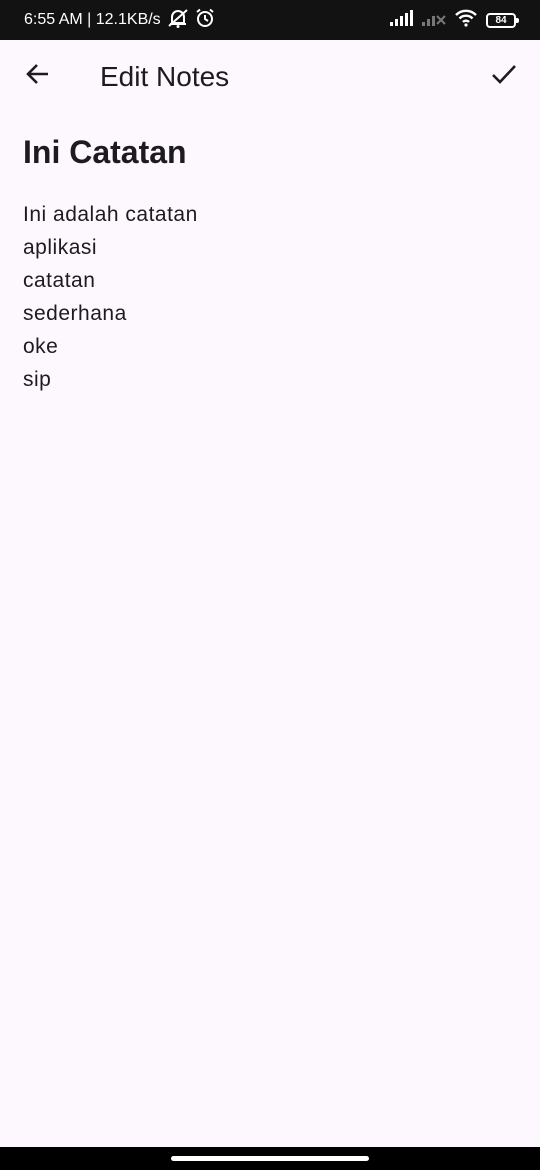  What do you see at coordinates (92, 19) in the screenshot?
I see `status-time: 6:55 AM | 12.1KB/s` at bounding box center [92, 19].